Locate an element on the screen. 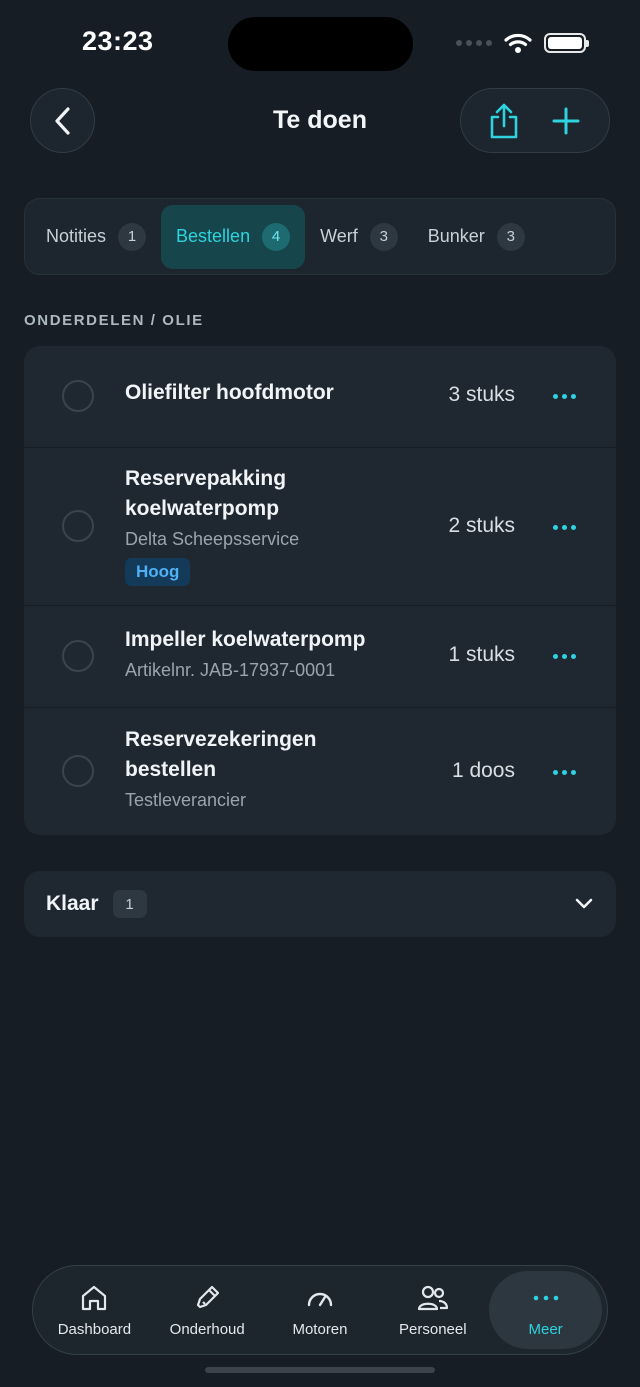  nav-personeel: Personeel is located at coordinates (432, 1310).